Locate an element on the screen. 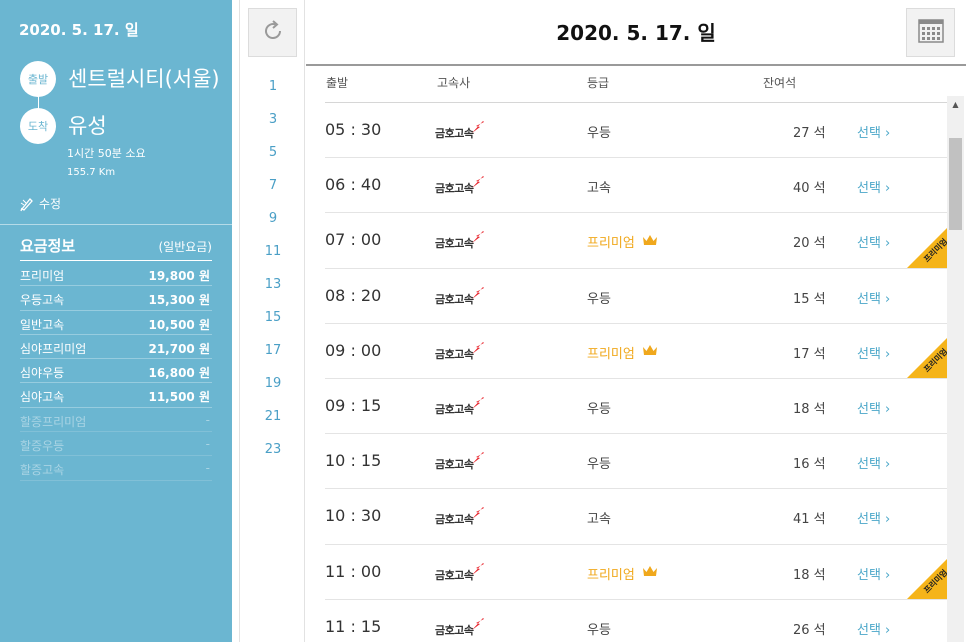 The height and width of the screenshot is (642, 966). bus-row: 09 : 15 금호고속 우등 18 석 선택 › is located at coordinates (636, 407).